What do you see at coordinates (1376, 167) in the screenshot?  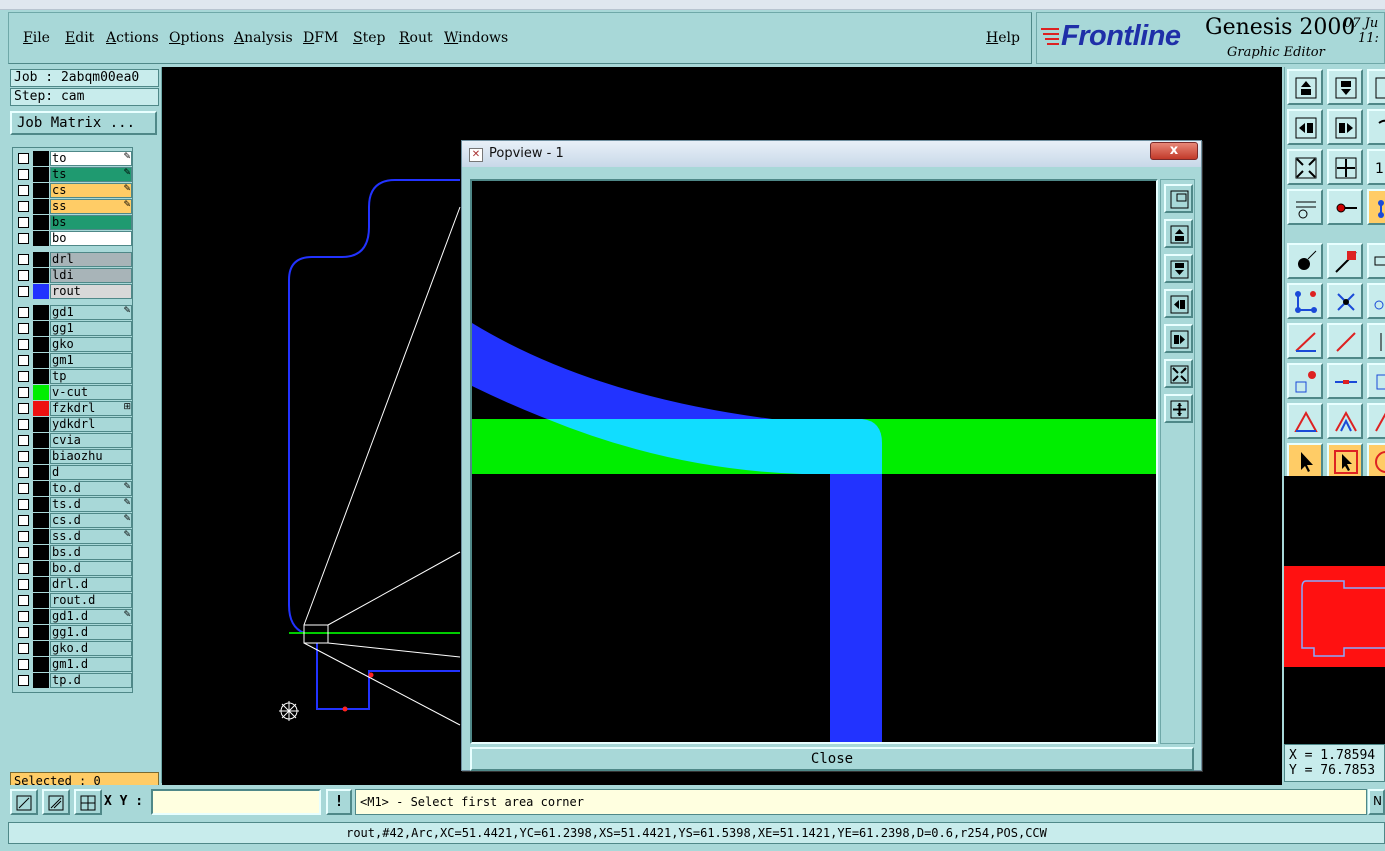 I see `zoom-ratio-button: 1:` at bounding box center [1376, 167].